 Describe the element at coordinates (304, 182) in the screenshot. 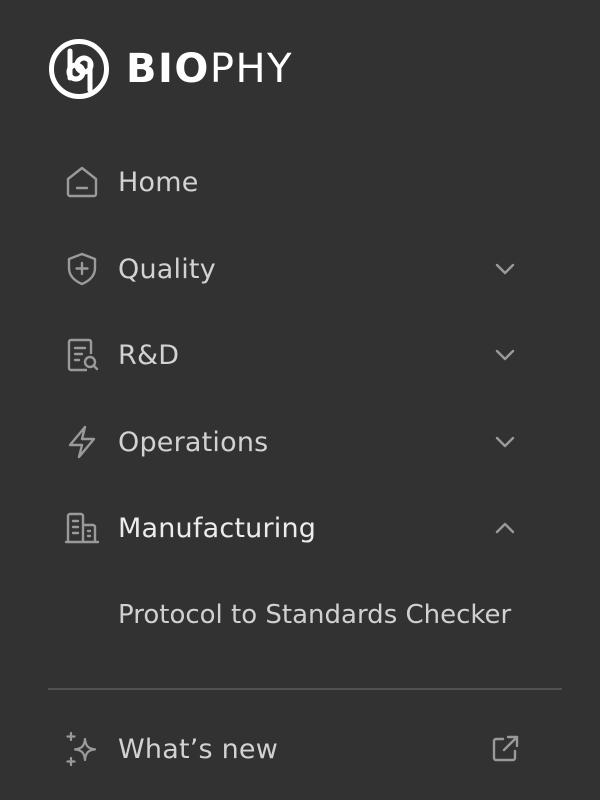

I see `nav-item-home: Home` at that location.